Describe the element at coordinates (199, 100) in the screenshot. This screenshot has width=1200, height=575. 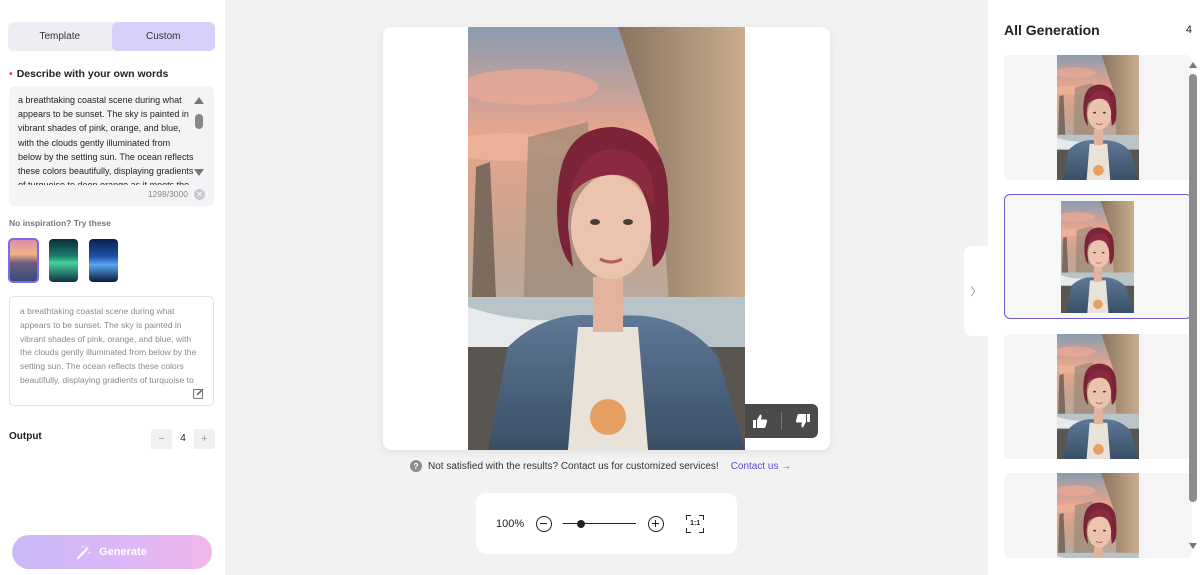
I see `scroll-up-arrow` at that location.